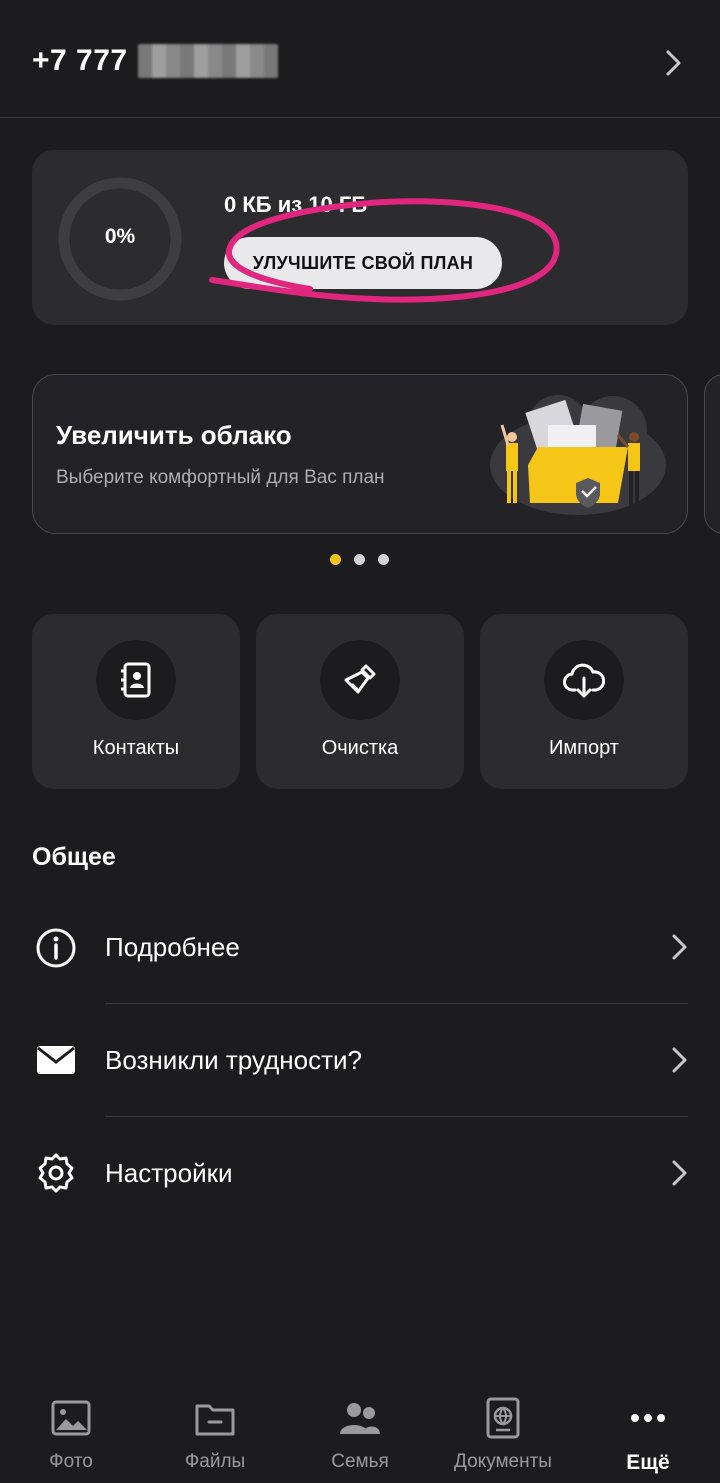  I want to click on menu-item-details-label: Подробнее, so click(172, 947).